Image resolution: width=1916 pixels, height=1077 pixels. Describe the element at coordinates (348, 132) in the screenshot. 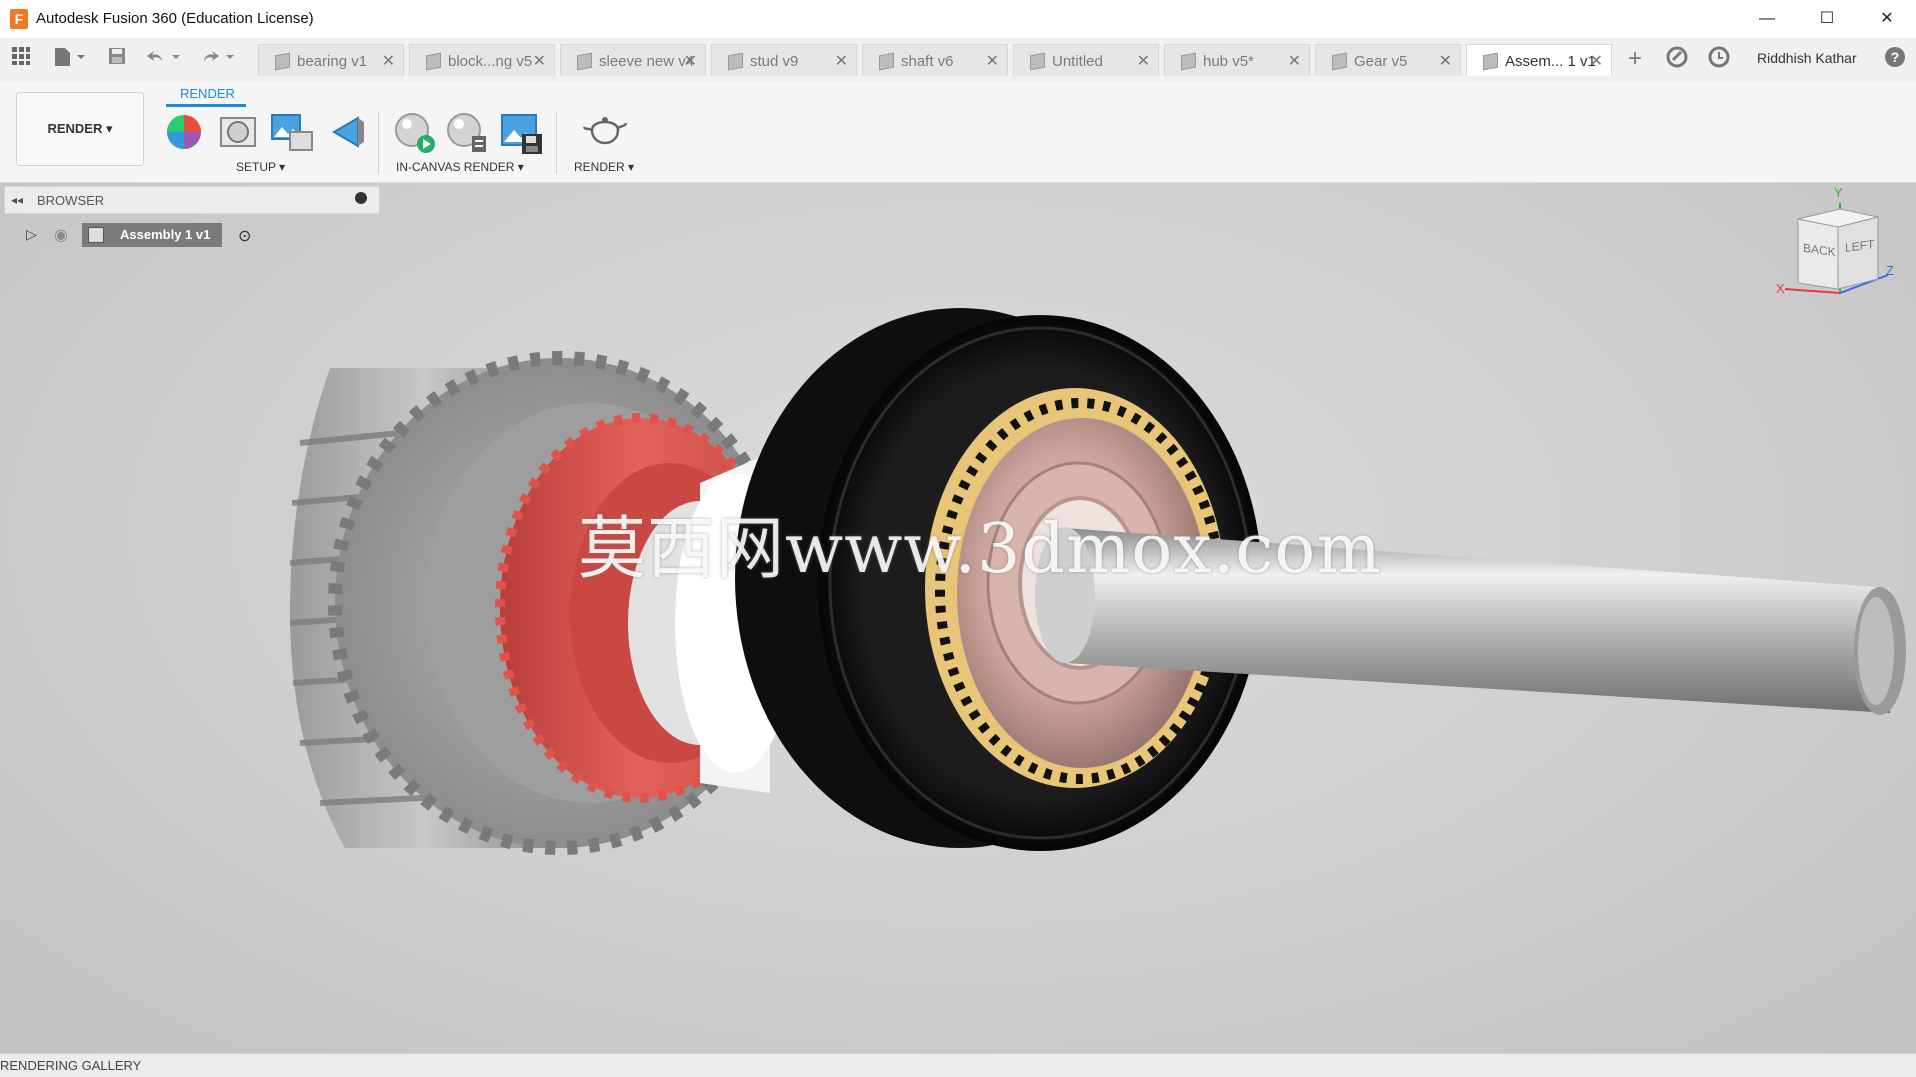

I see `texture-map-icon` at that location.